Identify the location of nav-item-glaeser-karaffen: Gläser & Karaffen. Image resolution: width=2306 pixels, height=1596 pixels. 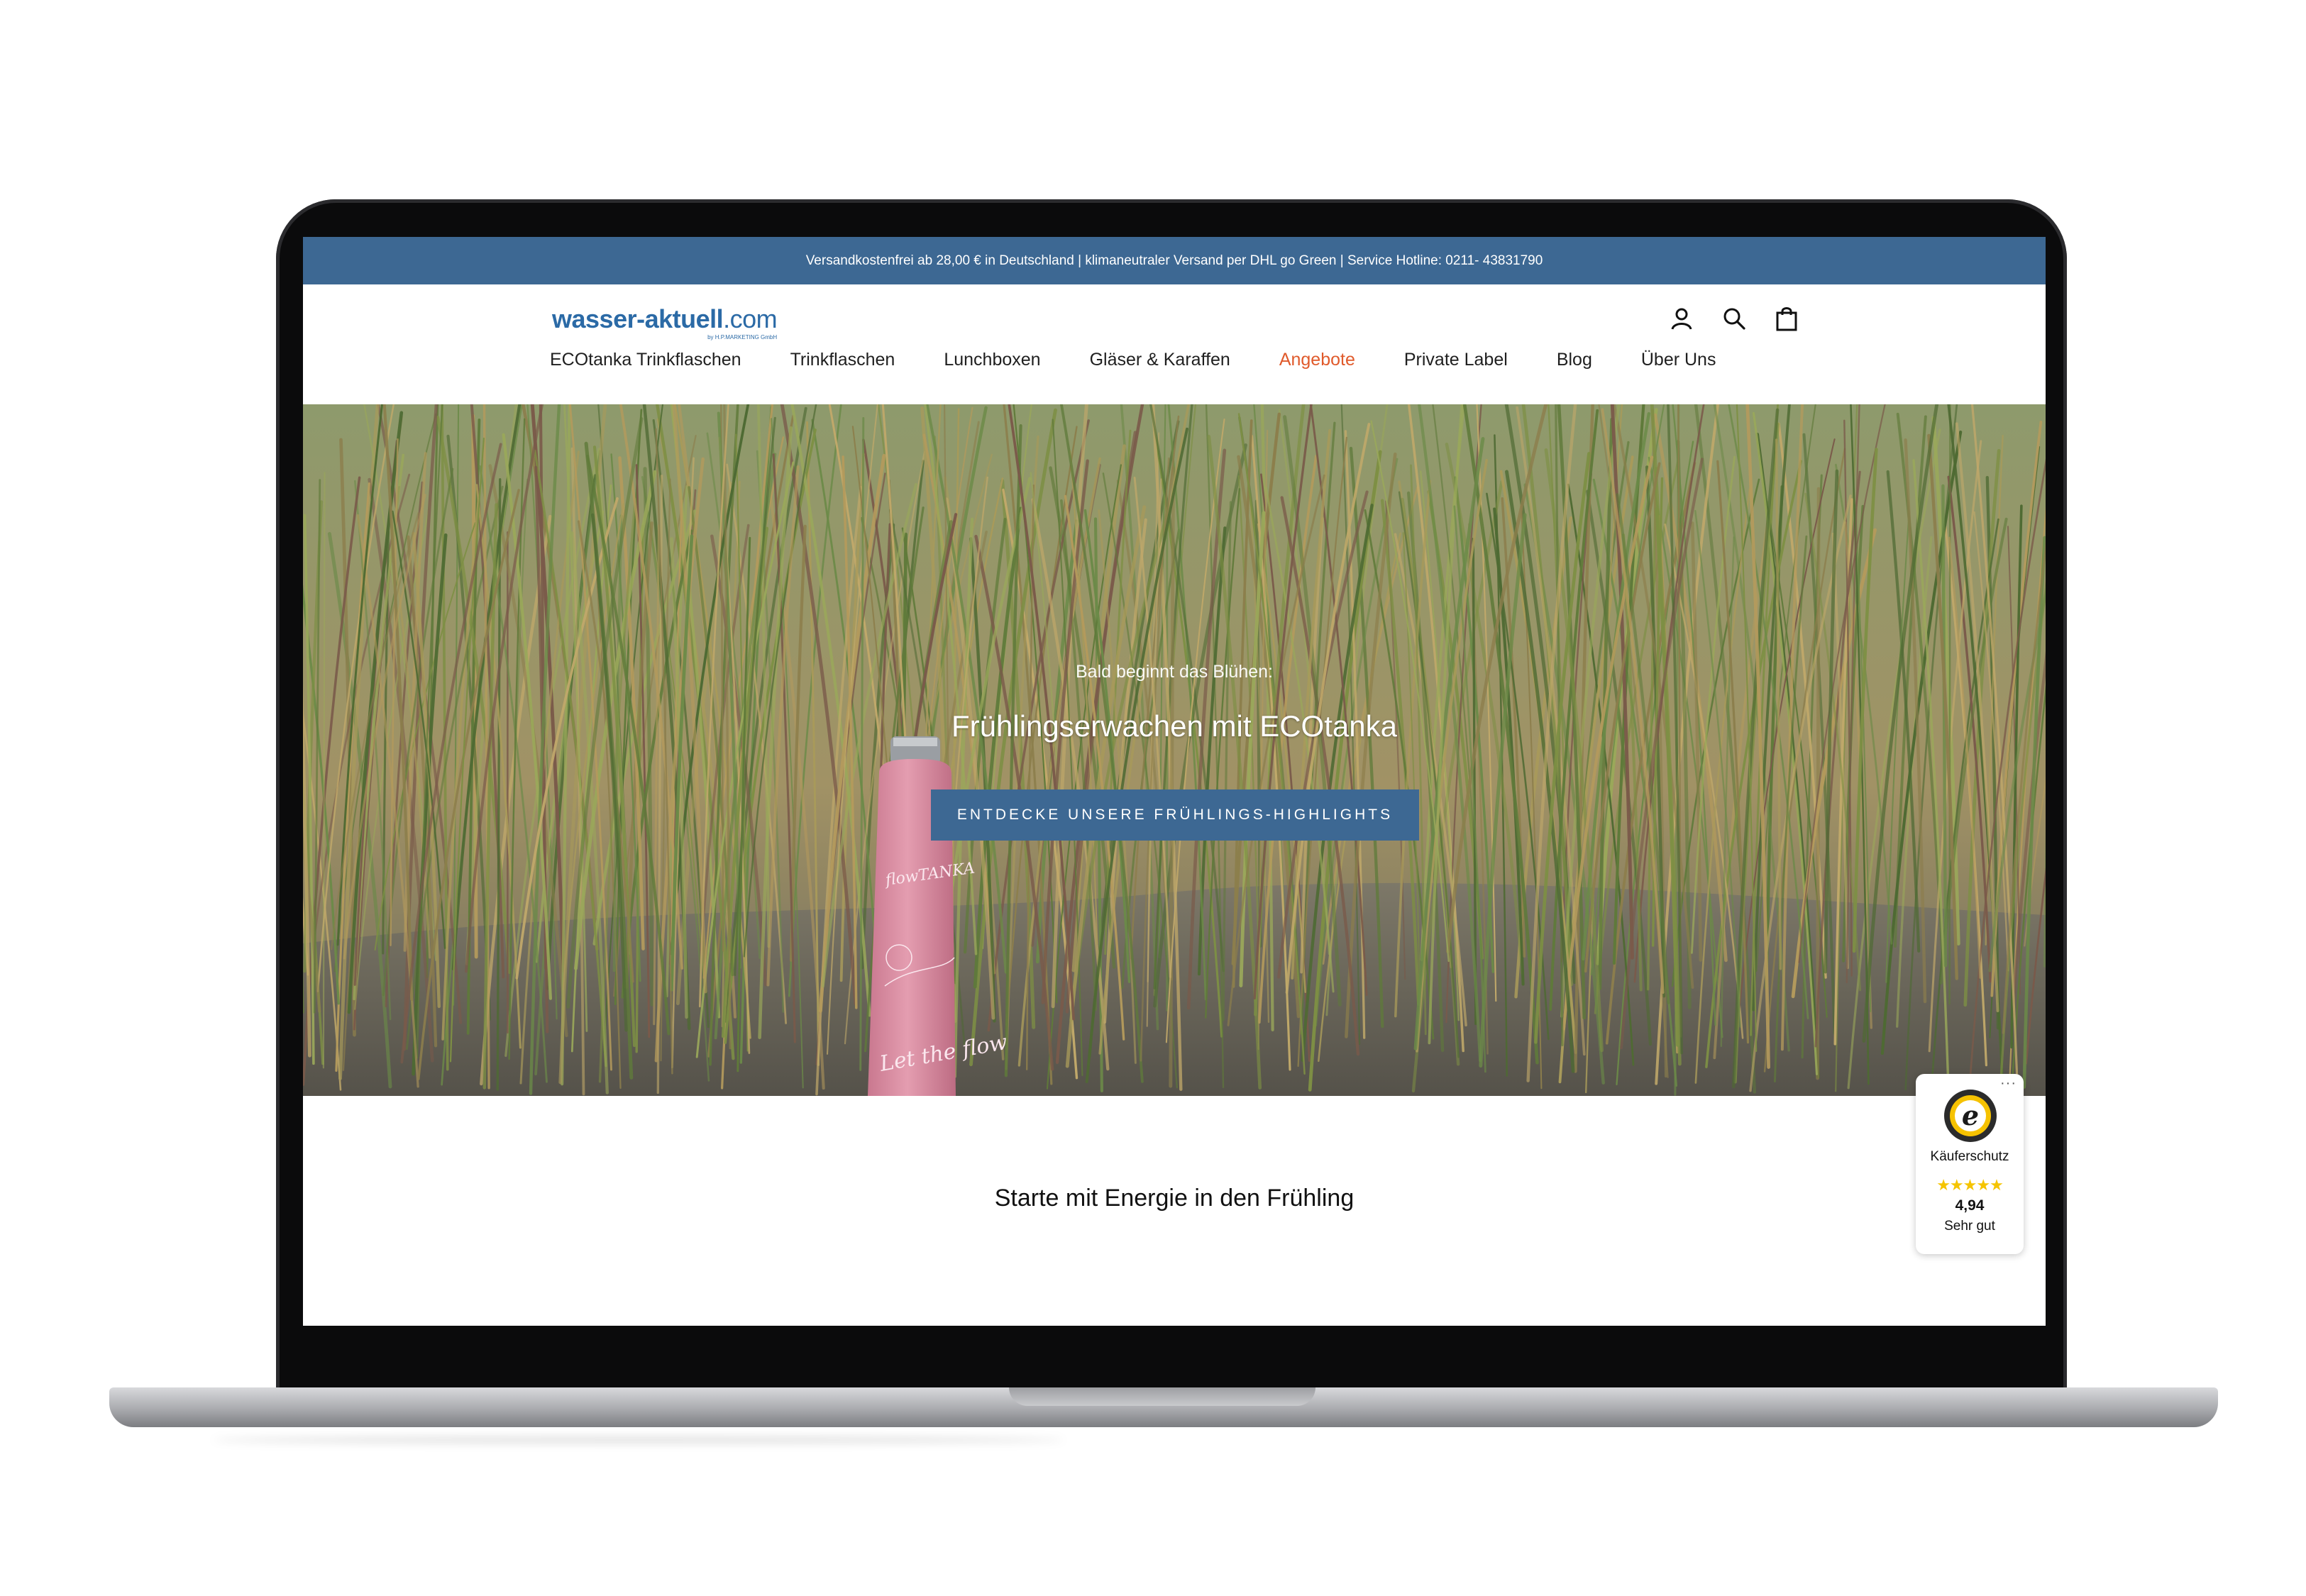
(1160, 360).